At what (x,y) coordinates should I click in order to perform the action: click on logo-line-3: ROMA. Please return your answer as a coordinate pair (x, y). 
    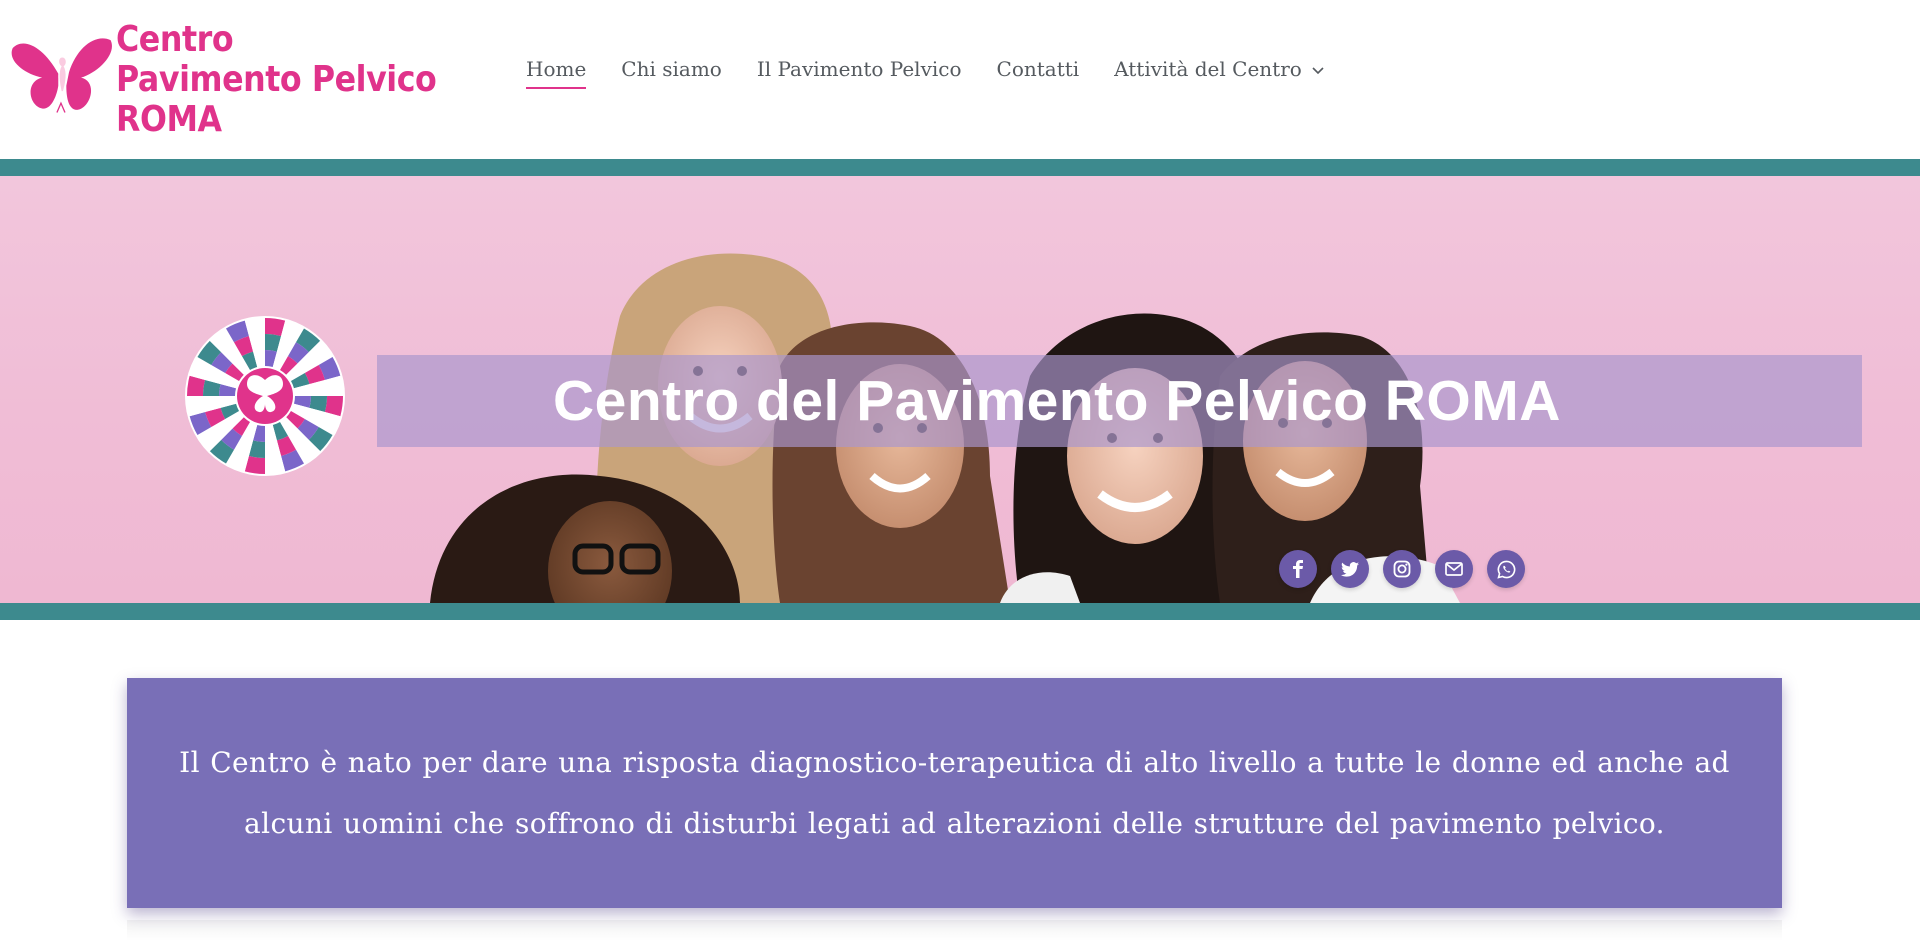
    Looking at the image, I should click on (168, 119).